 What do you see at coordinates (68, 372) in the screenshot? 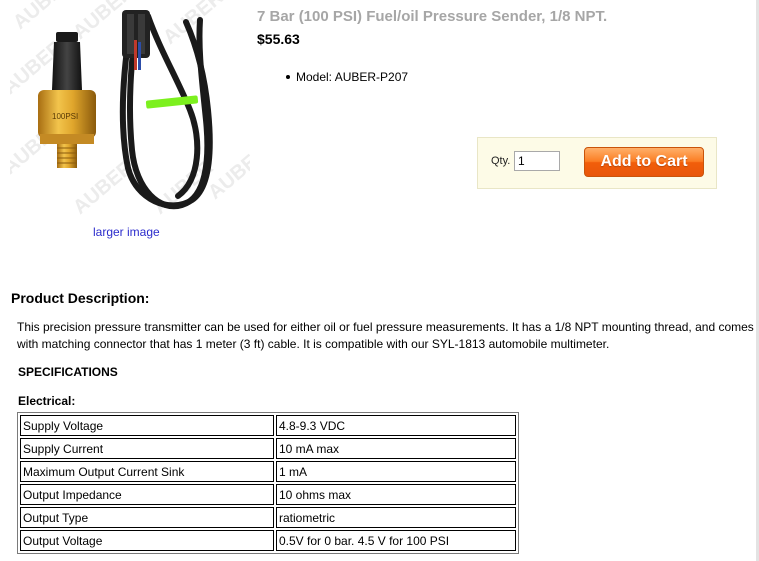
I see `specifications-heading: SPECIFICATIONS` at bounding box center [68, 372].